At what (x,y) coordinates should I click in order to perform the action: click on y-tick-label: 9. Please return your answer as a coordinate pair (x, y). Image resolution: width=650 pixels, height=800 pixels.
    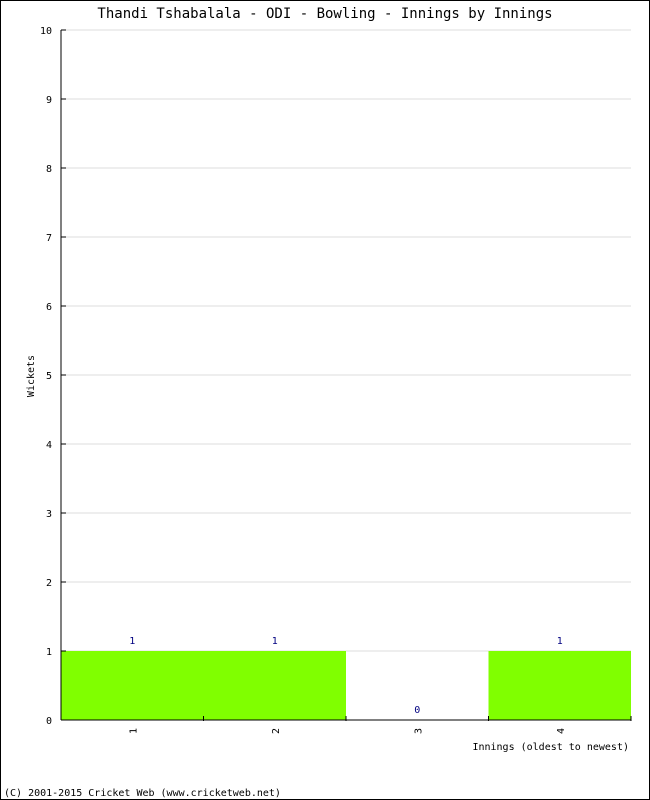
    Looking at the image, I should click on (49, 100).